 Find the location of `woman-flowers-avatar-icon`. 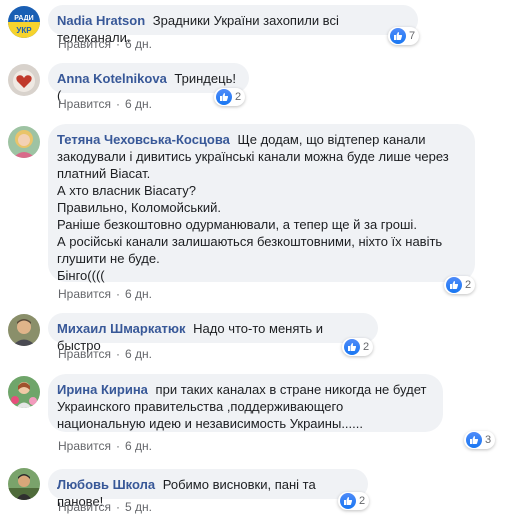

woman-flowers-avatar-icon is located at coordinates (24, 392).